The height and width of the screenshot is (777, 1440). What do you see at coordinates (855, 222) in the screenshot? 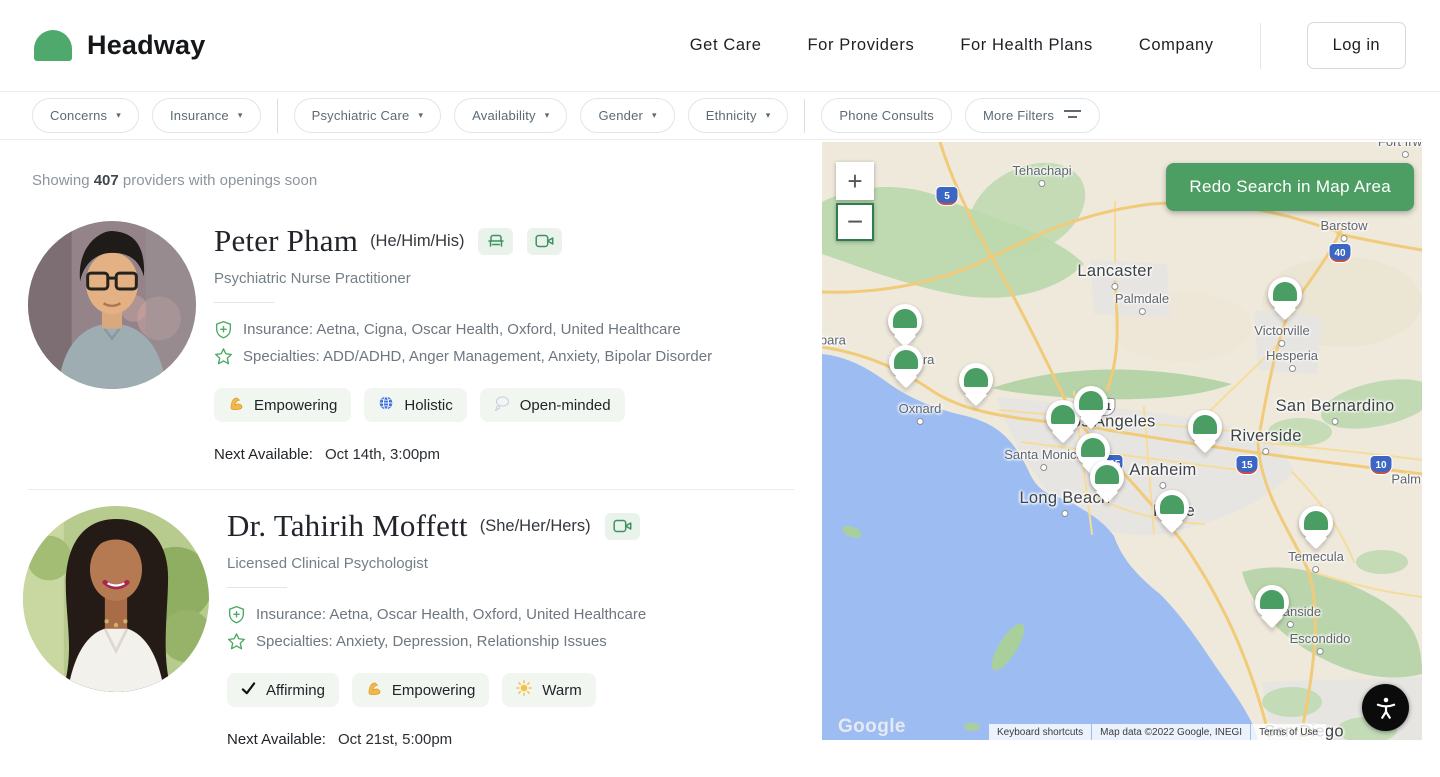
I see `zoom-out-button: −` at bounding box center [855, 222].